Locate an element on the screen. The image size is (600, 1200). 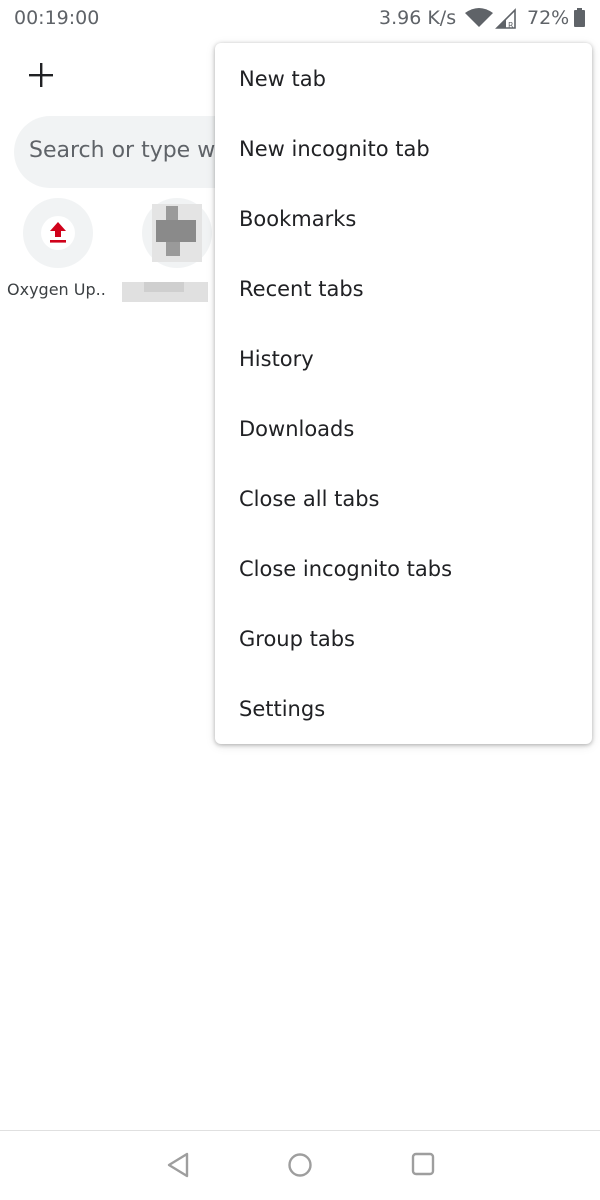
shortcut-icon-circle is located at coordinates (58, 233).